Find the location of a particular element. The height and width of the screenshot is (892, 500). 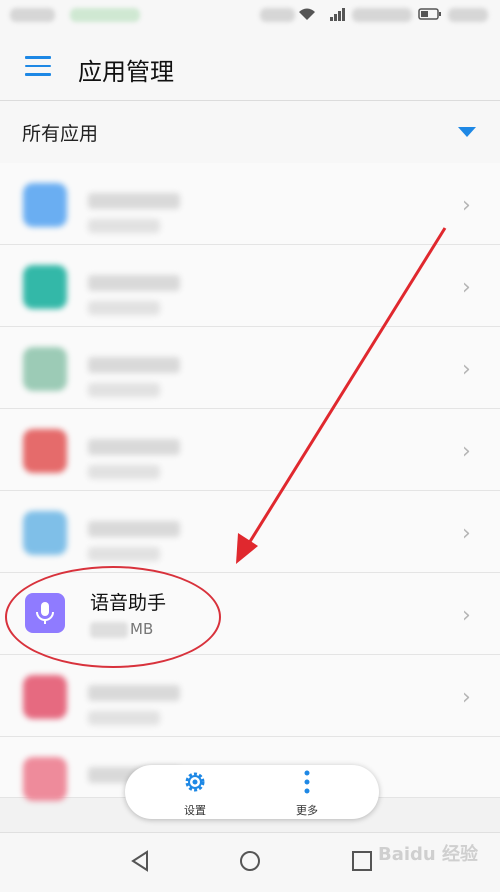

more-button: 更多 is located at coordinates (307, 793).